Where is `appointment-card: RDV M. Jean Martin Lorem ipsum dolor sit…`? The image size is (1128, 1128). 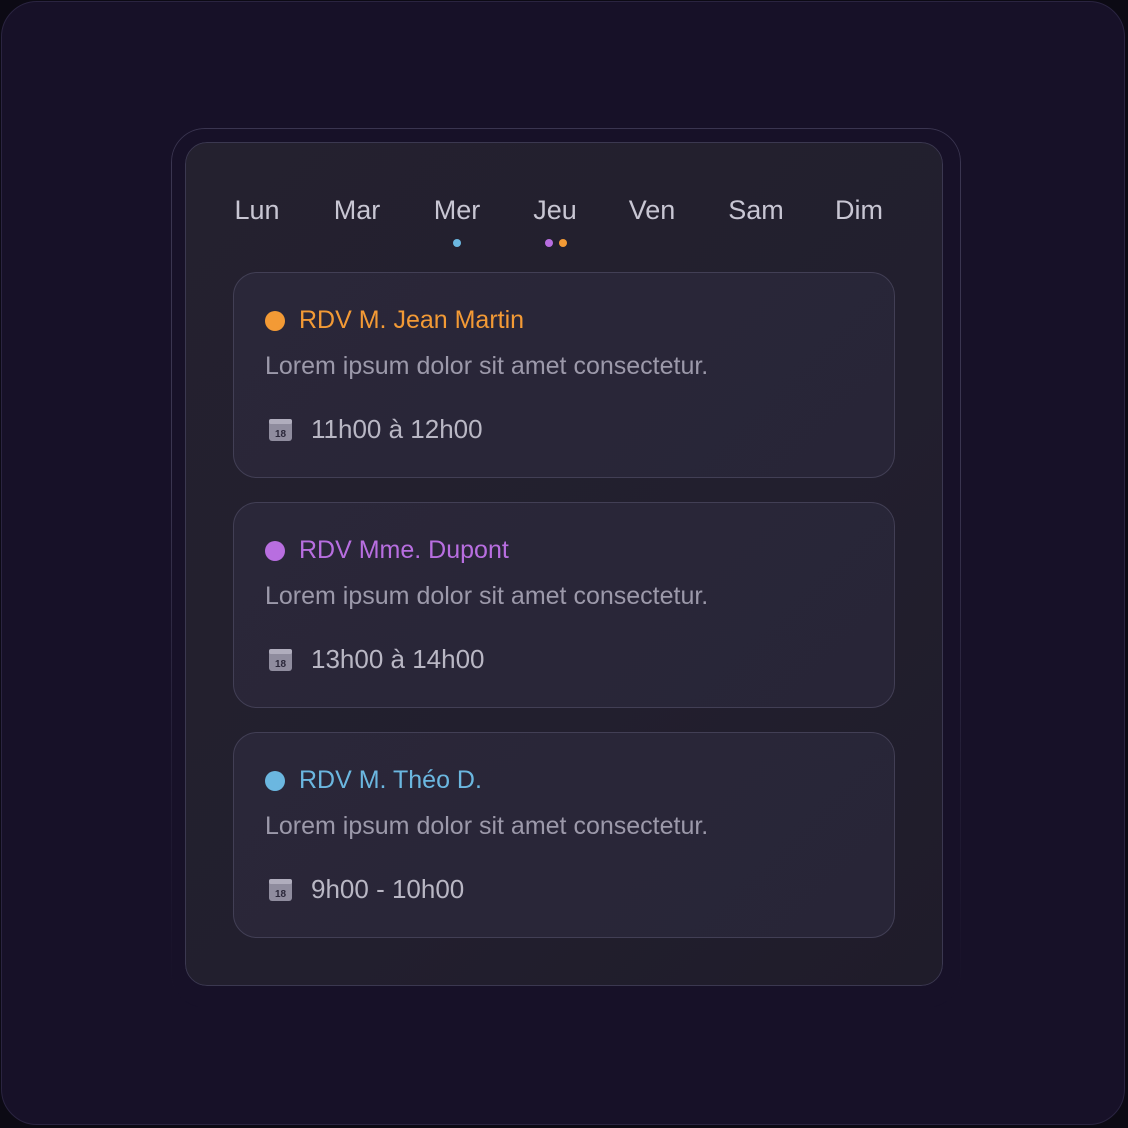
appointment-card: RDV M. Jean Martin Lorem ipsum dolor sit… is located at coordinates (564, 375).